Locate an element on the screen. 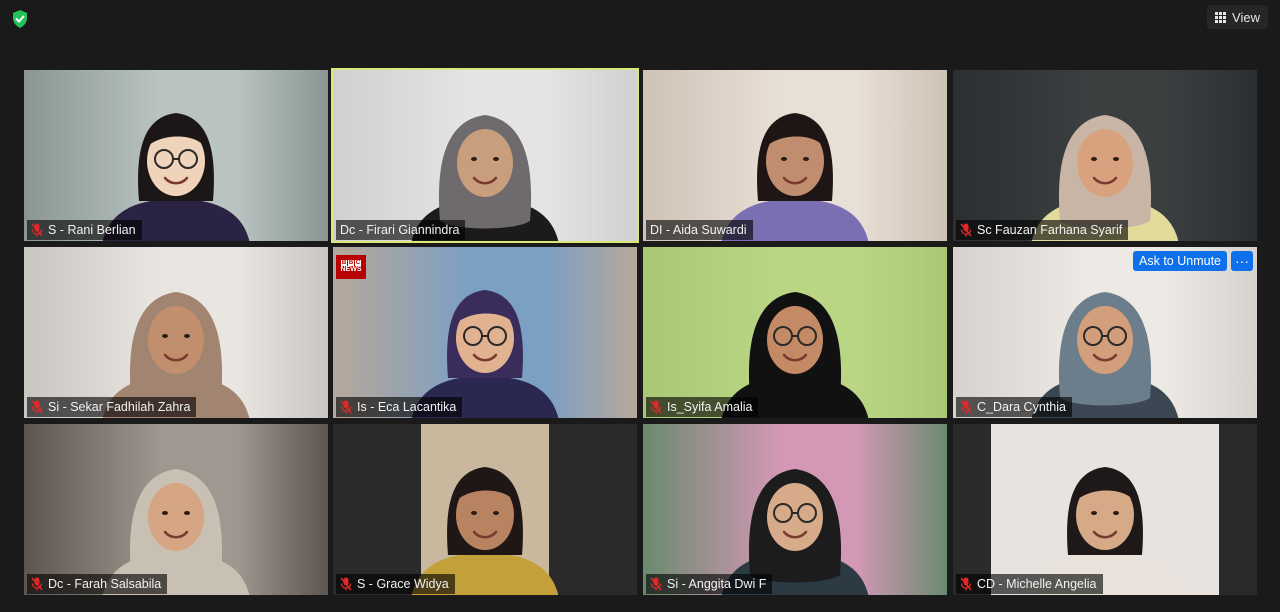  participant-name: Dc - Firari Giannindra is located at coordinates (400, 230).